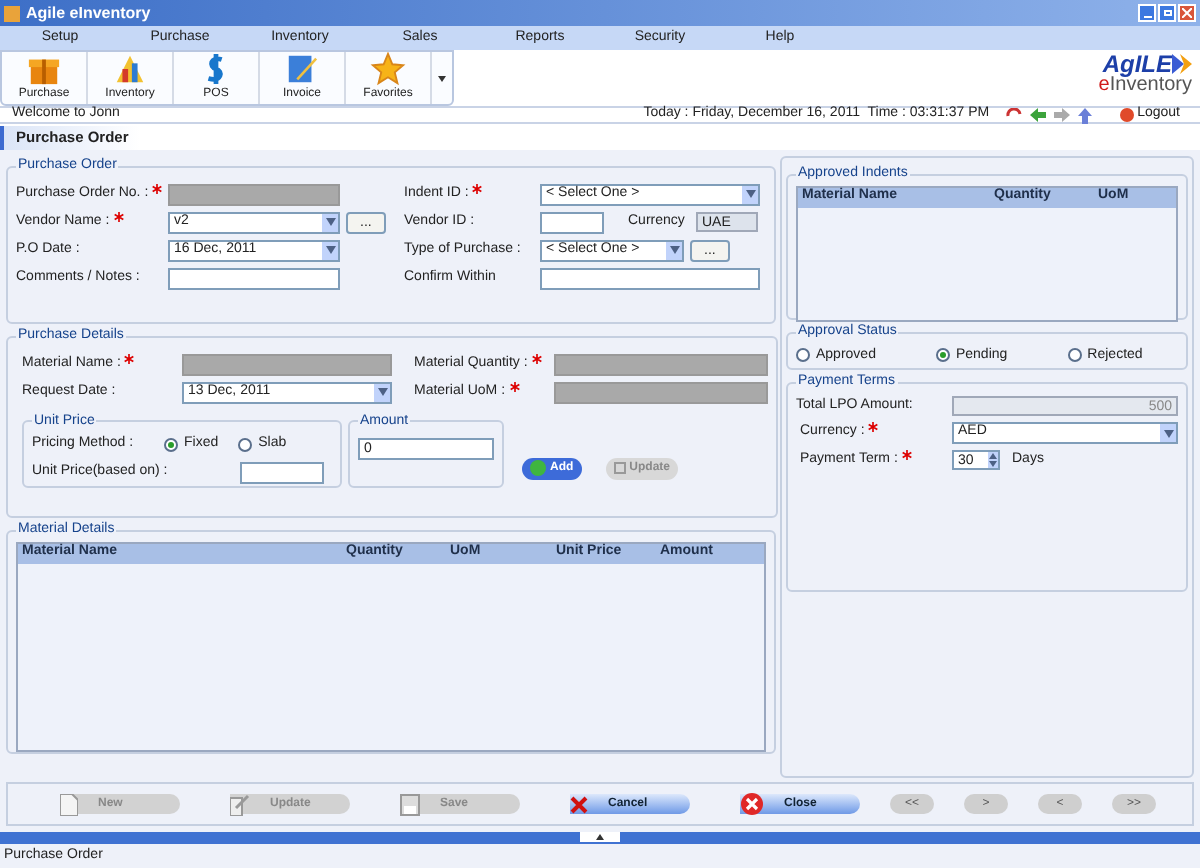 This screenshot has width=1200, height=868. I want to click on minimize-button, so click(1147, 13).